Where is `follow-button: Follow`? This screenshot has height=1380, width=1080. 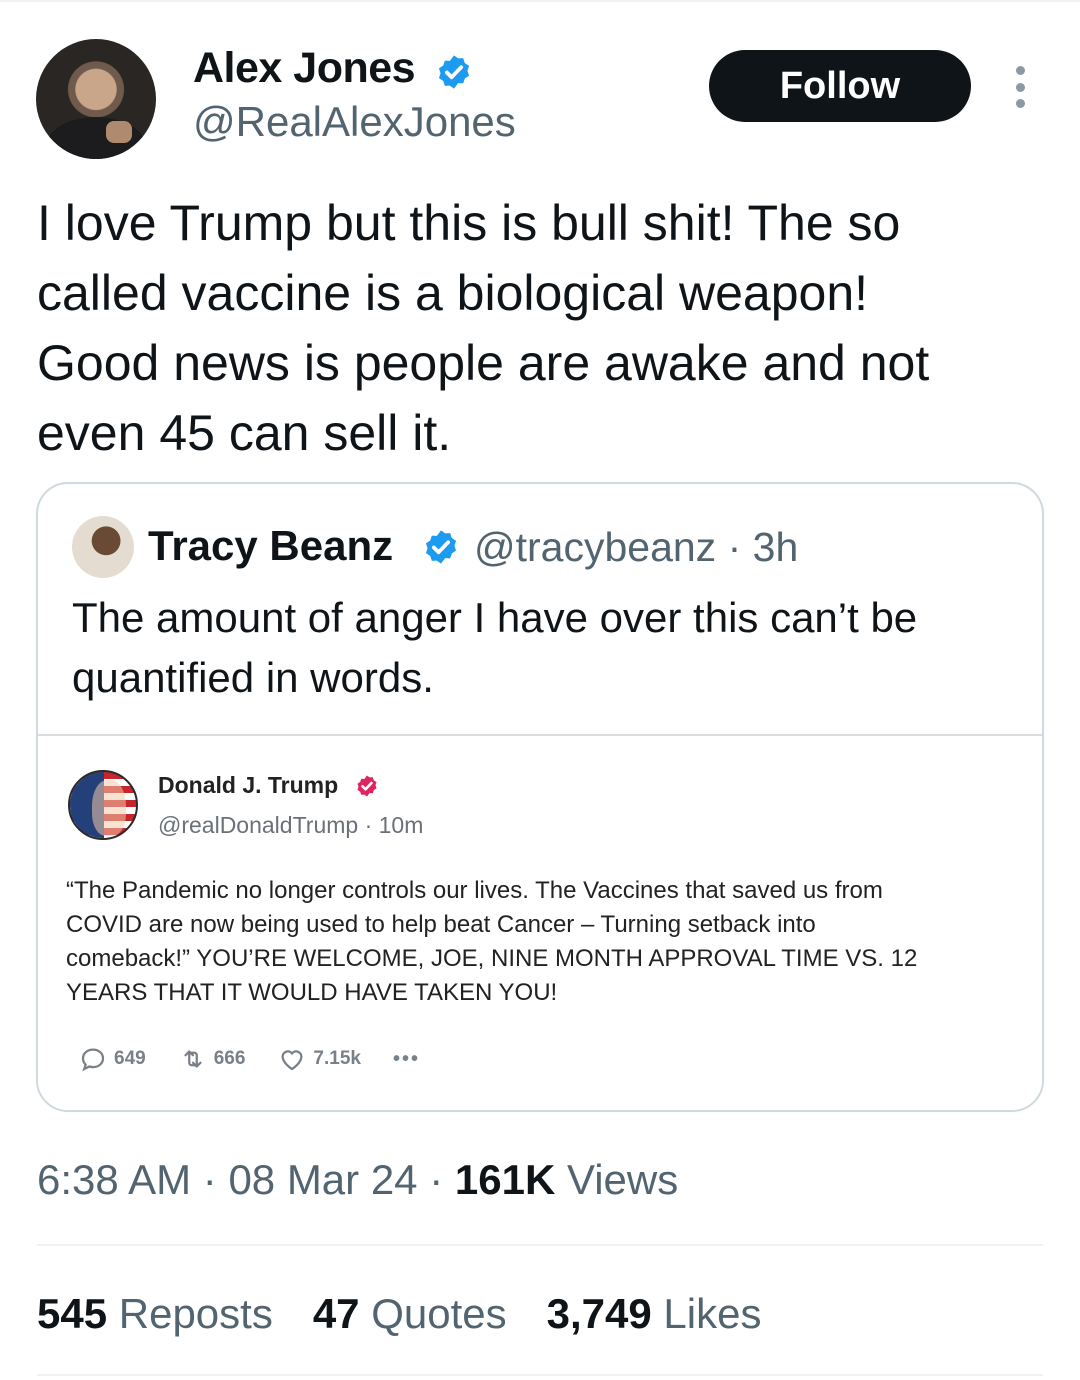 follow-button: Follow is located at coordinates (840, 86).